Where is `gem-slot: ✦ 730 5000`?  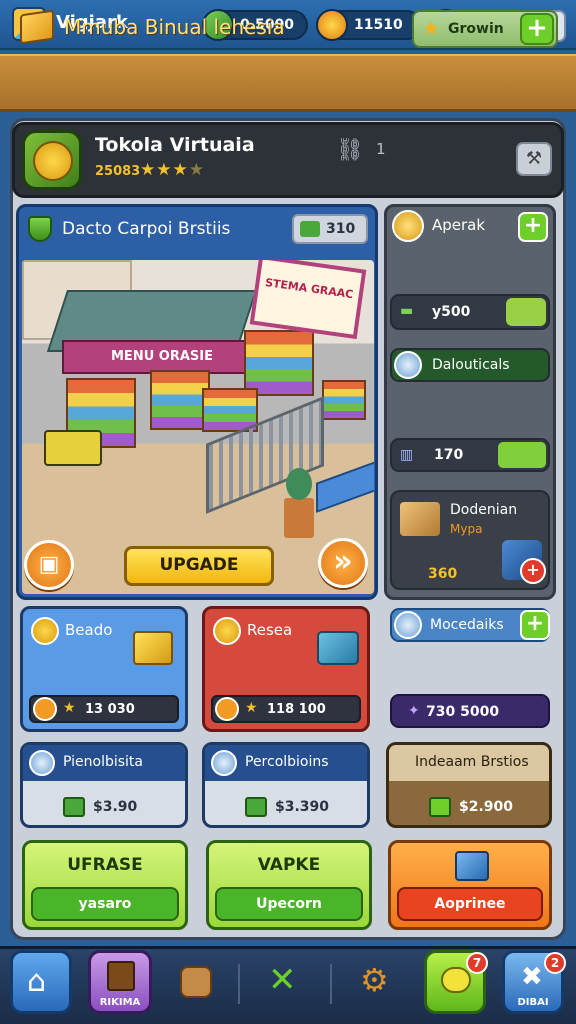 gem-slot: ✦ 730 5000 is located at coordinates (470, 711).